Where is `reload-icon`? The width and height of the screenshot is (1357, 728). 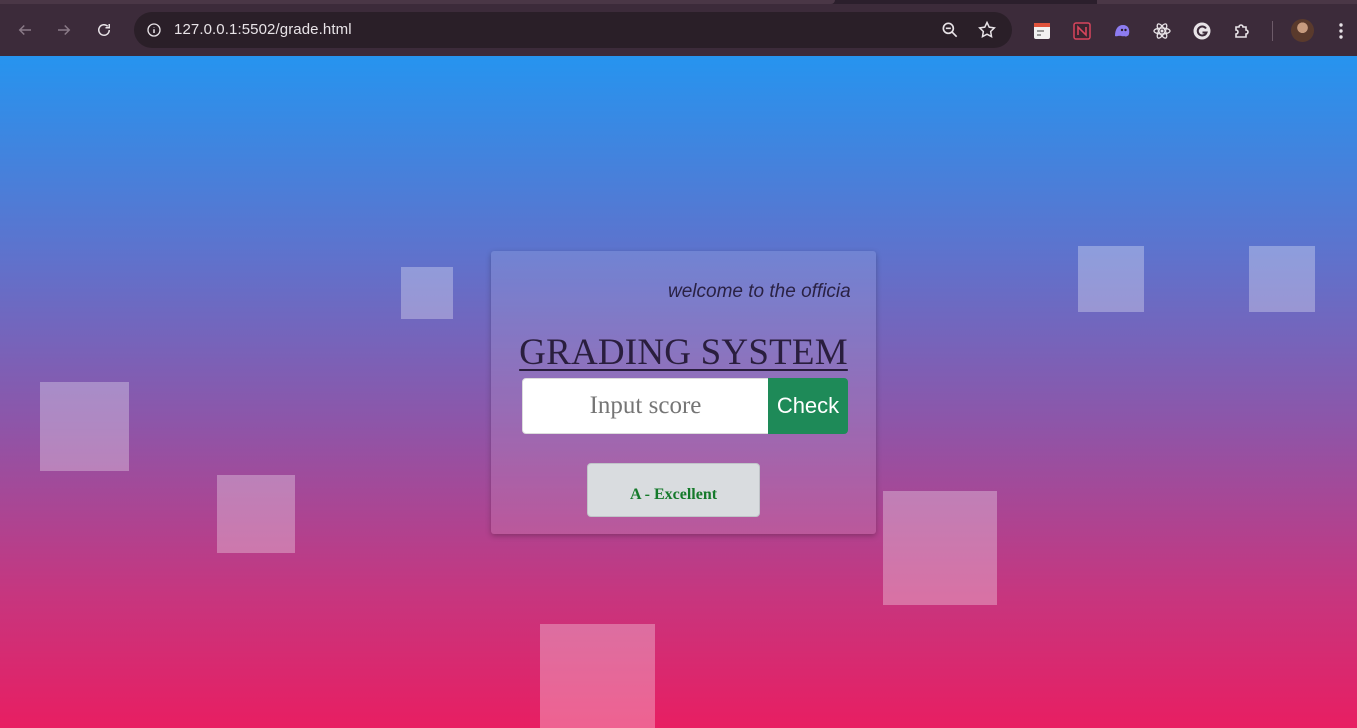 reload-icon is located at coordinates (104, 30).